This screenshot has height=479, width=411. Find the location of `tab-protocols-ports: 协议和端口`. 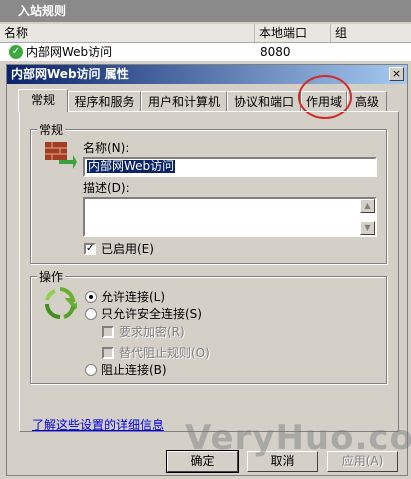

tab-protocols-ports: 协议和端口 is located at coordinates (264, 101).